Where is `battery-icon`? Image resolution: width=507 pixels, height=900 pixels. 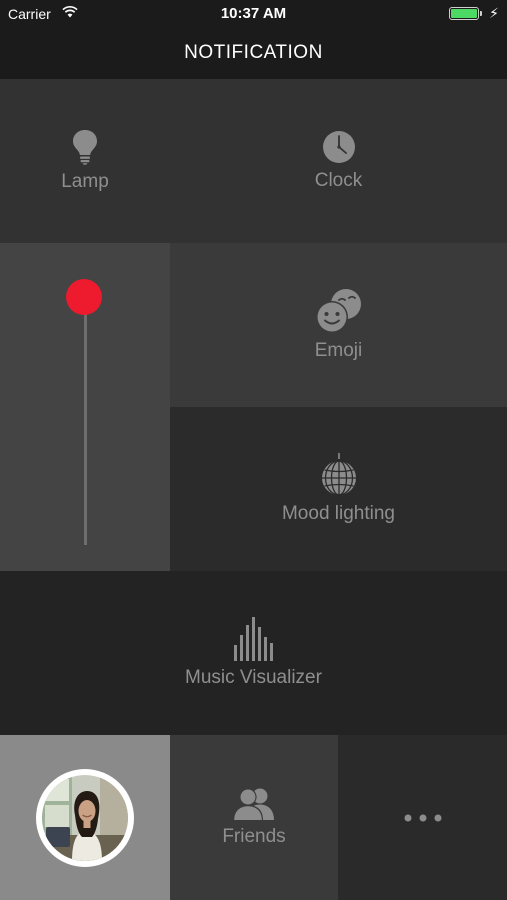 battery-icon is located at coordinates (464, 13).